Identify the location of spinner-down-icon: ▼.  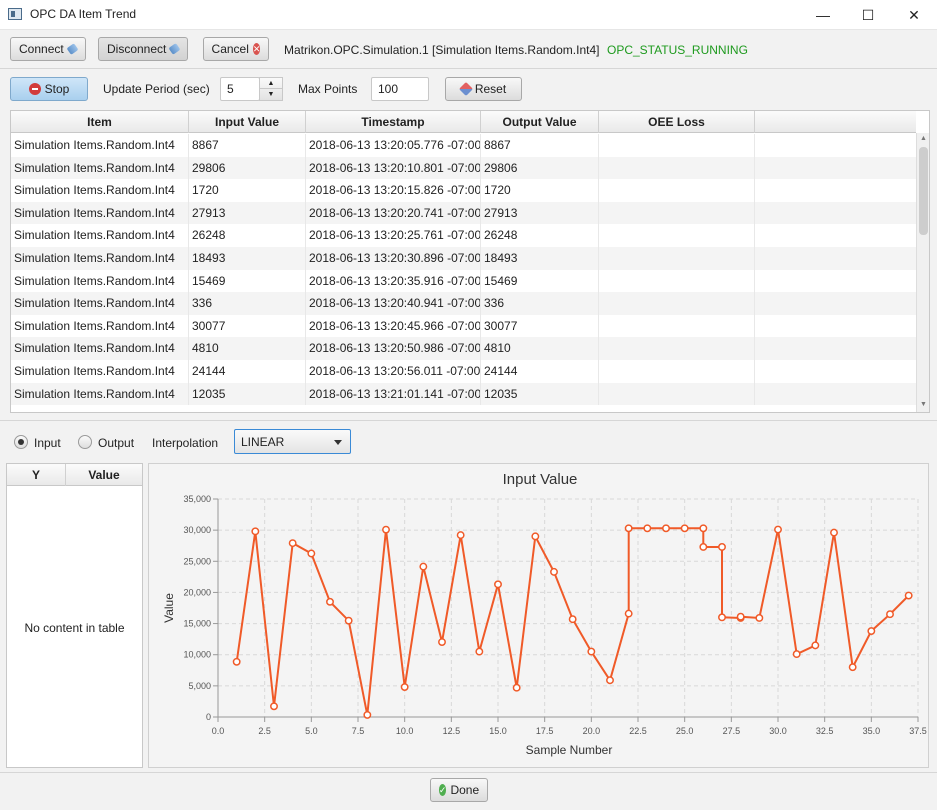
(271, 94).